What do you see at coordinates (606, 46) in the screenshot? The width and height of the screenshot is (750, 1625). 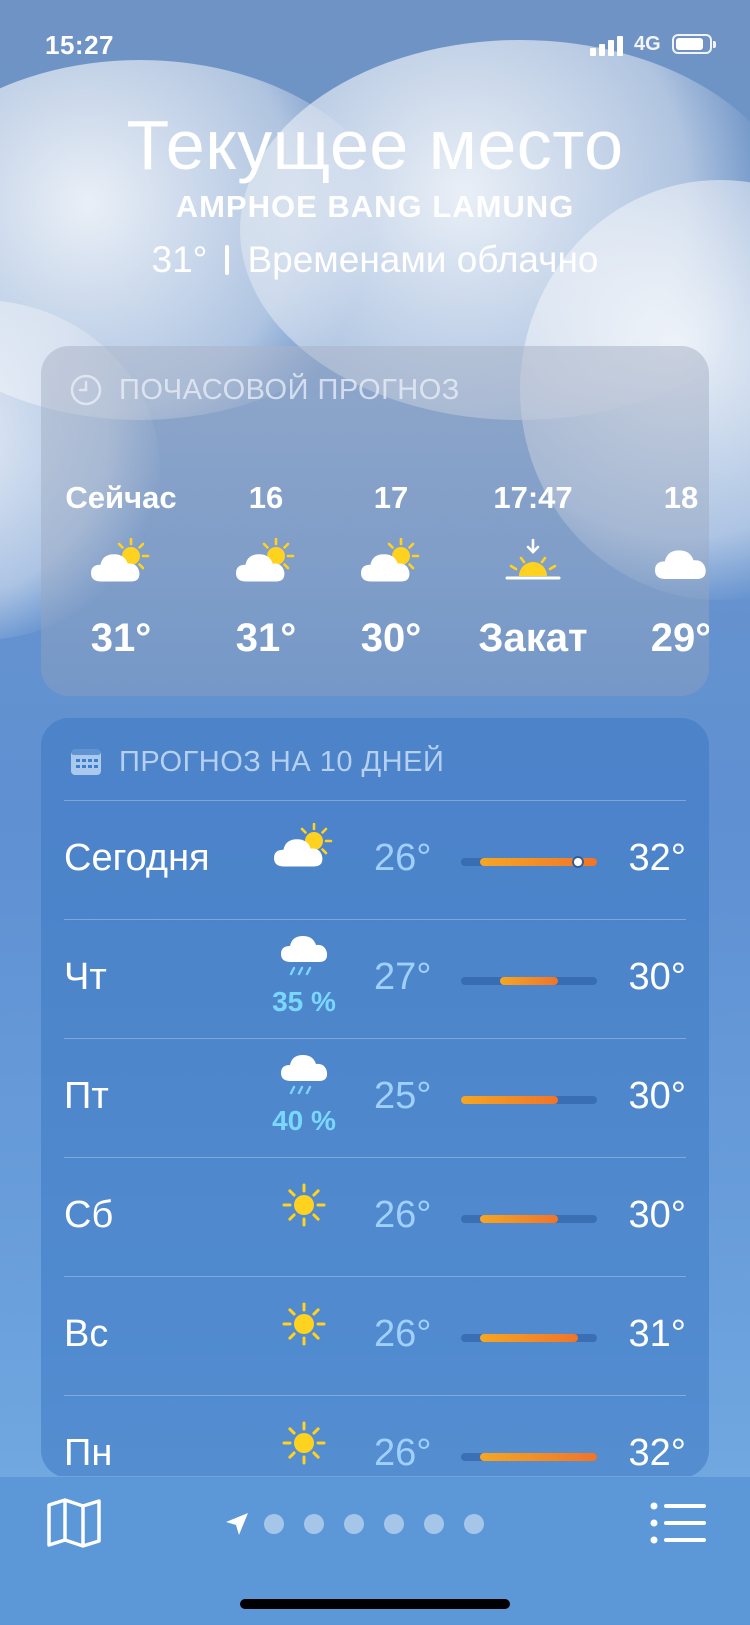 I see `cellular-signal-icon` at bounding box center [606, 46].